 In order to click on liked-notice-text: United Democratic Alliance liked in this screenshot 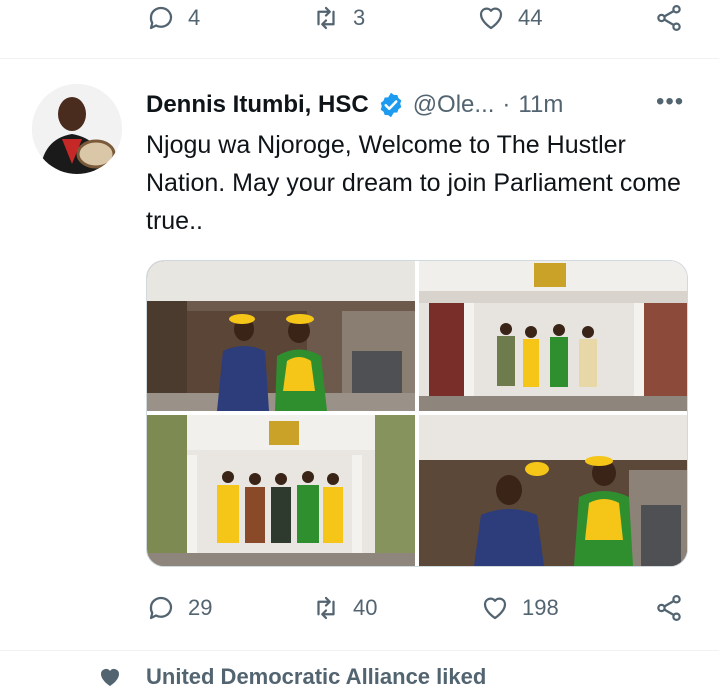, I will do `click(316, 677)`.